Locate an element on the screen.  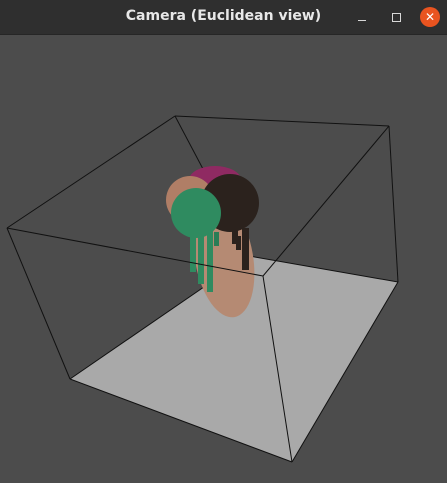
close-button: ✕ is located at coordinates (430, 17).